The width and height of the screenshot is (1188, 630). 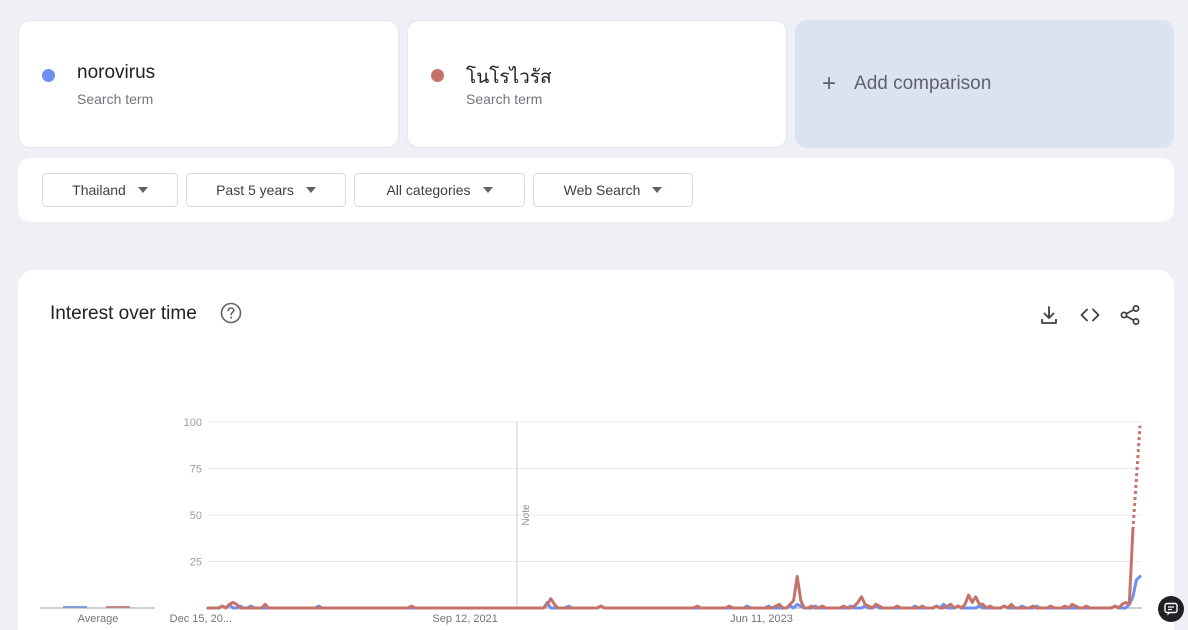 I want to click on y-tick-label: 50, so click(x=196, y=516).